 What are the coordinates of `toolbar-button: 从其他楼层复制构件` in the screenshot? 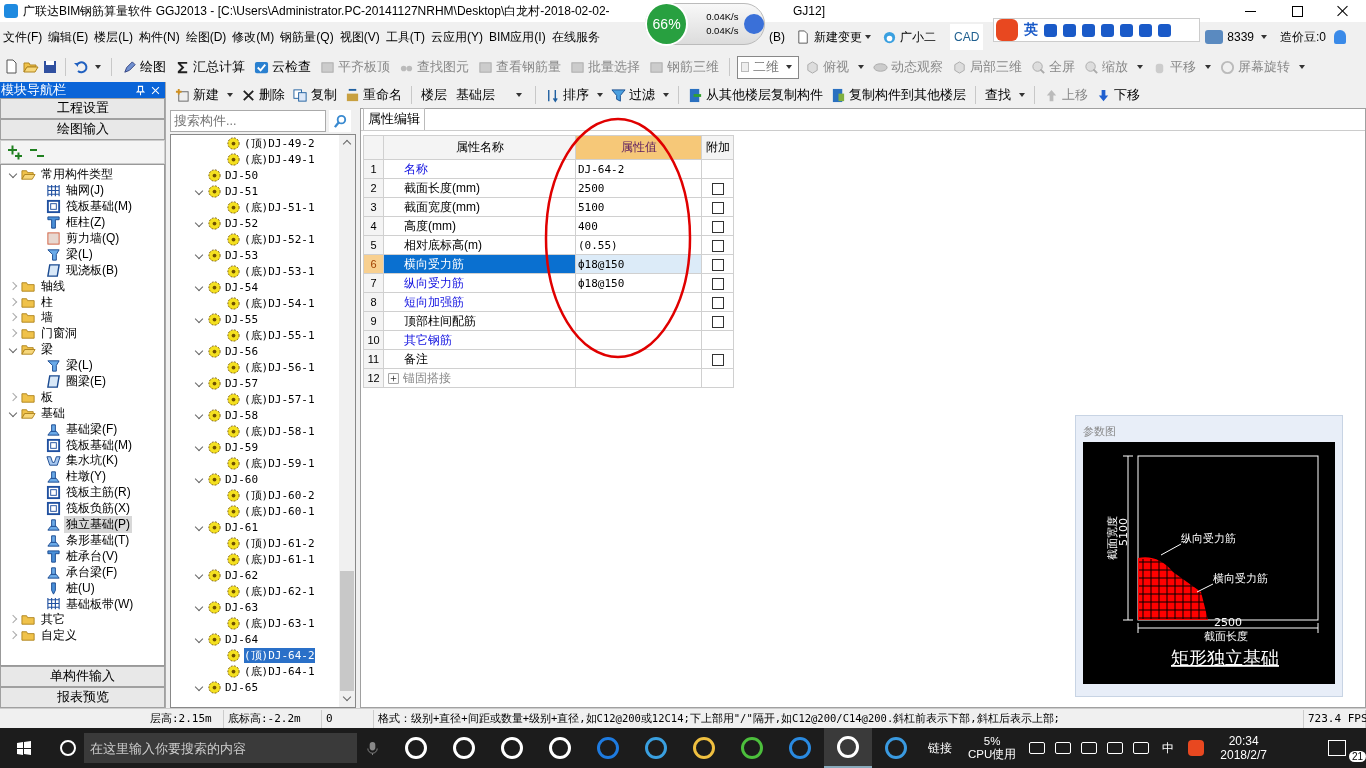 It's located at (755, 95).